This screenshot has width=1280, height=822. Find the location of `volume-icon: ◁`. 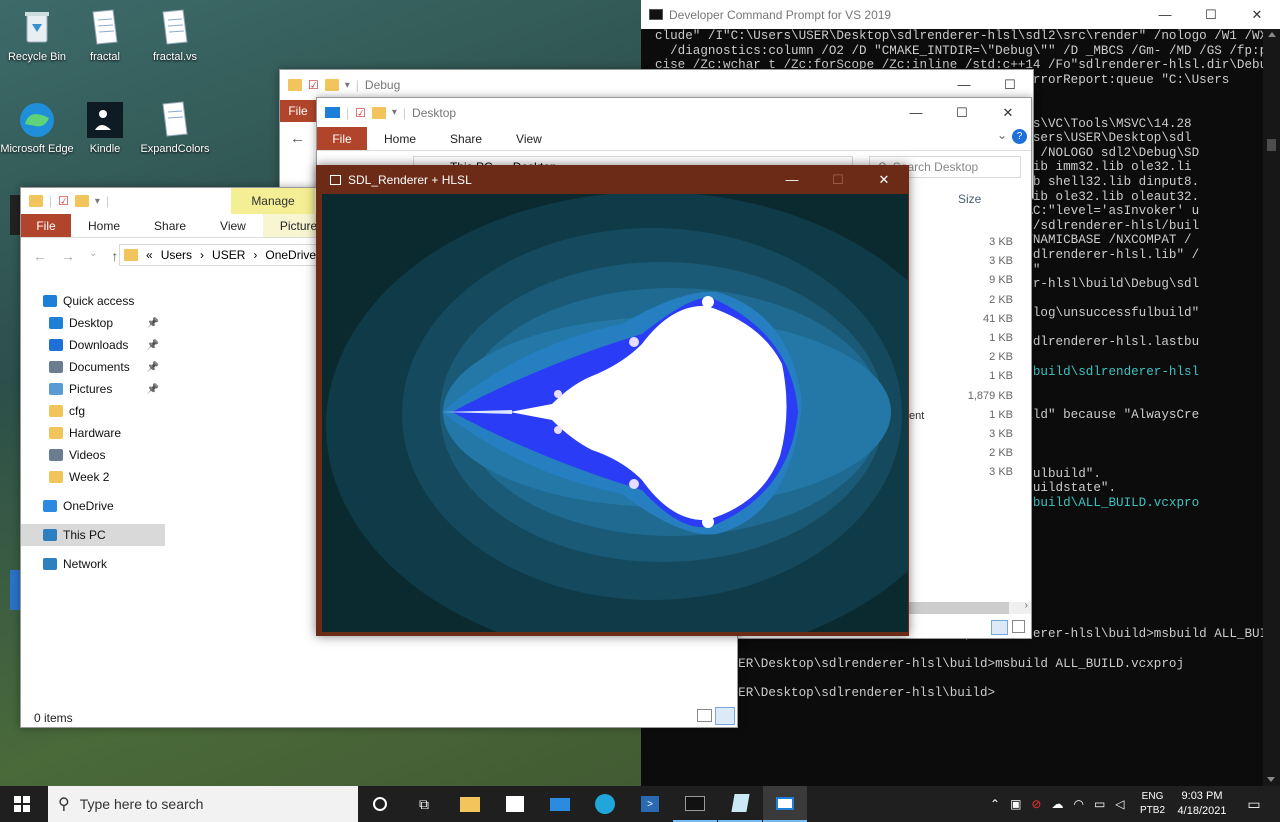

volume-icon: ◁ is located at coordinates (1119, 804).